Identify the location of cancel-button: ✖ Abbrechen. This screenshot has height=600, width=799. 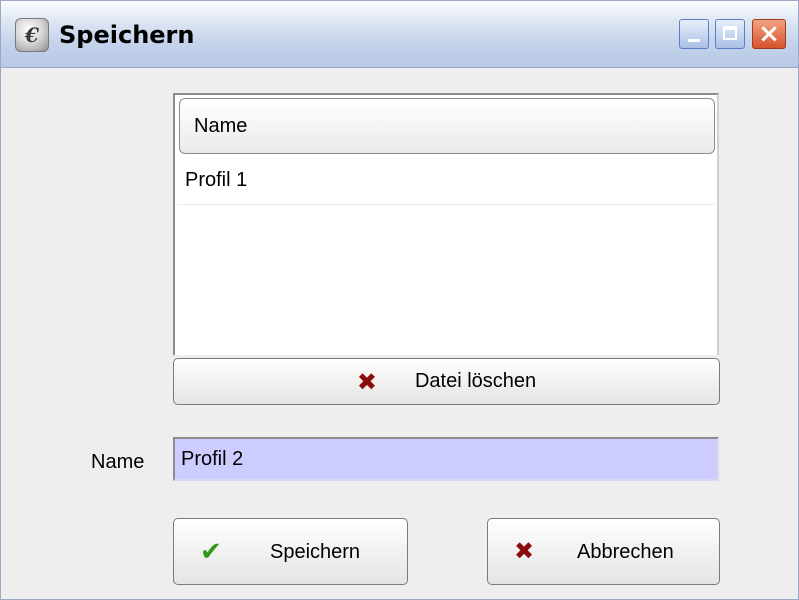
(603, 551).